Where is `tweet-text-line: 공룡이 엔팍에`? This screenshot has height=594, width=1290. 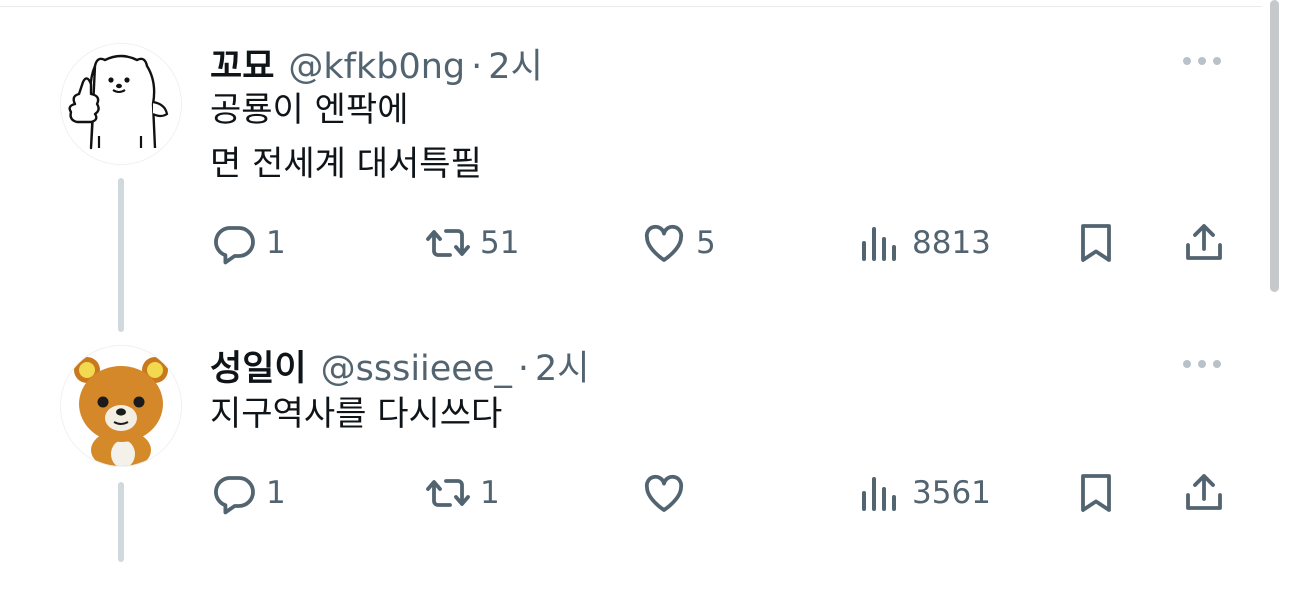 tweet-text-line: 공룡이 엔팍에 is located at coordinates (309, 110).